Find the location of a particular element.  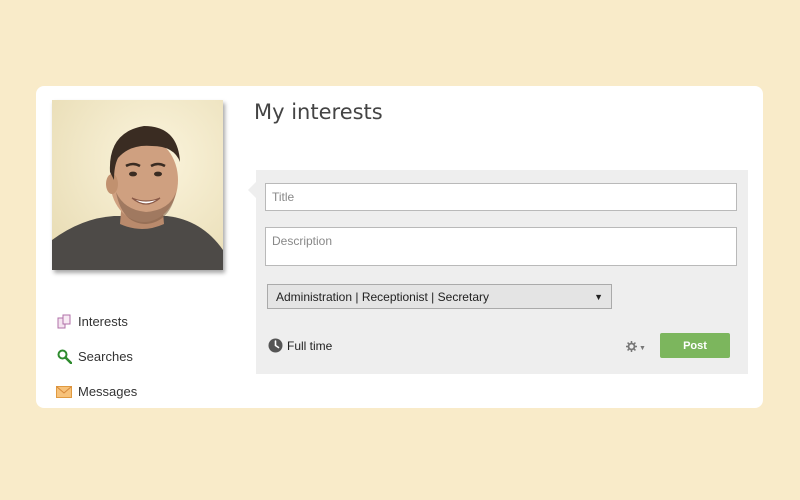

profile-photo is located at coordinates (137, 185).